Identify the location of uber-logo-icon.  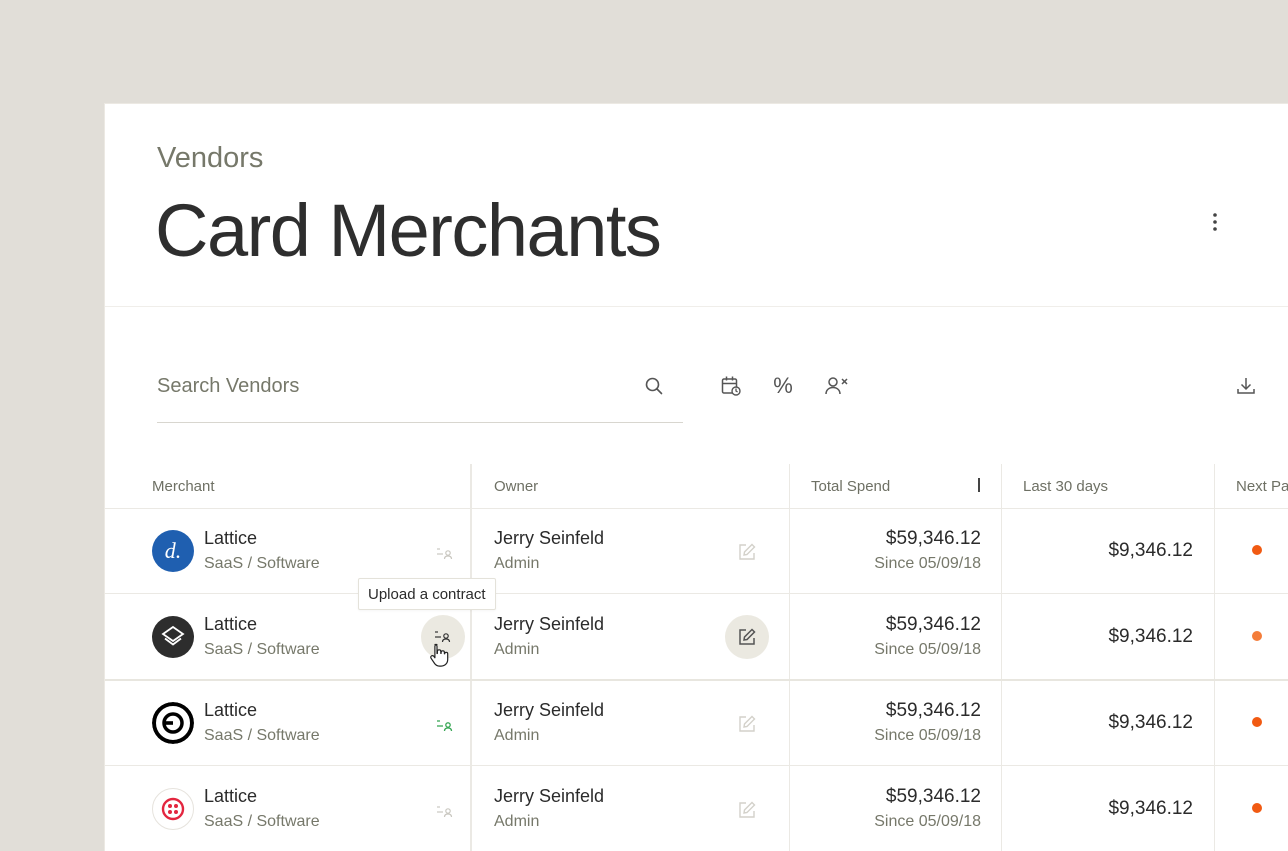
(173, 723).